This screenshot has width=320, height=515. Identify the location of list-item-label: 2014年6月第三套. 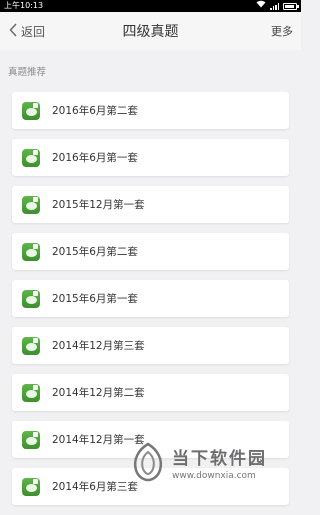
(95, 487).